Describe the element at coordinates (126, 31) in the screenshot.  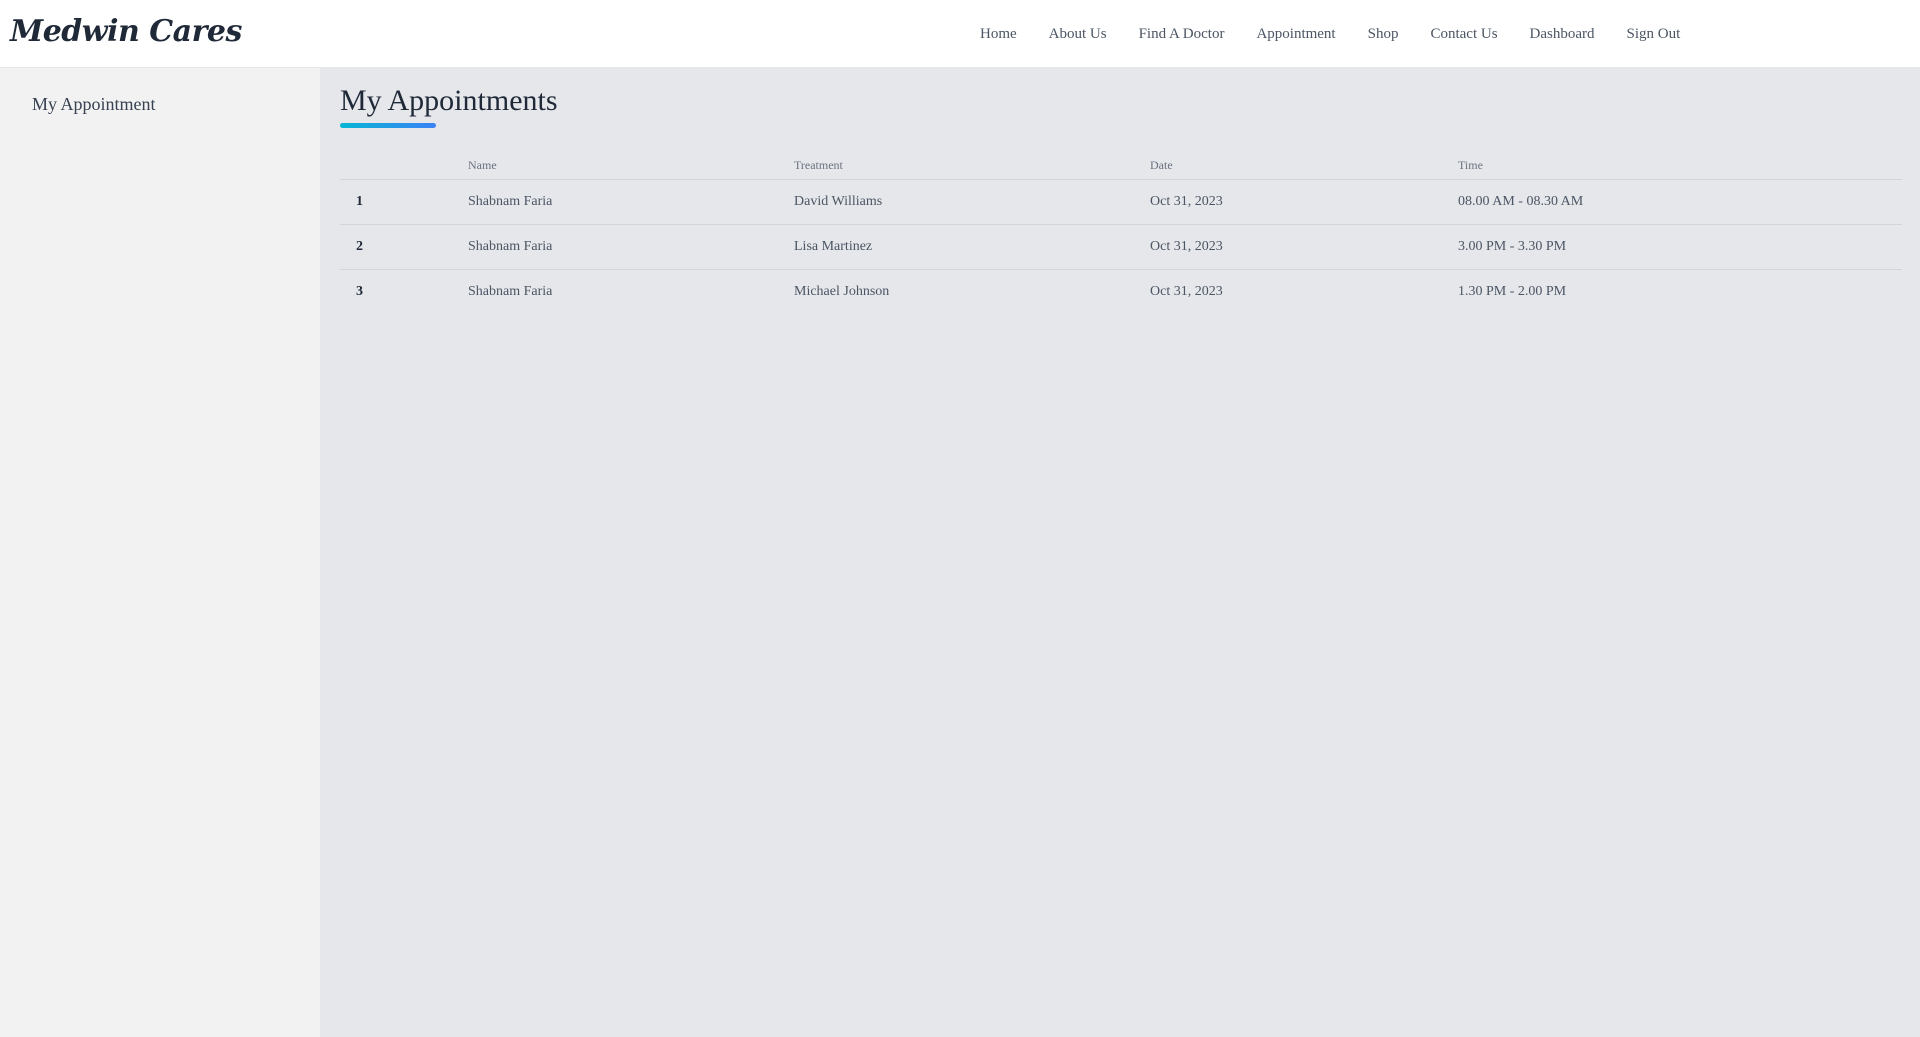
I see `logo: Medwin Cares` at that location.